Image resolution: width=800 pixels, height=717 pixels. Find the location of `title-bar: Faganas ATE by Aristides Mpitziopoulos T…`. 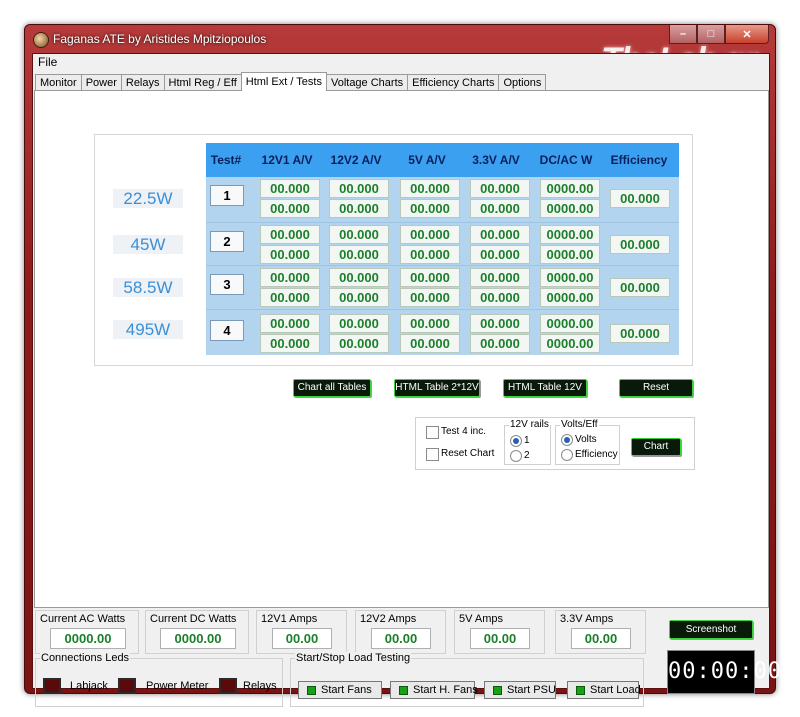

title-bar: Faganas ATE by Aristides Mpitziopoulos T… is located at coordinates (400, 52).